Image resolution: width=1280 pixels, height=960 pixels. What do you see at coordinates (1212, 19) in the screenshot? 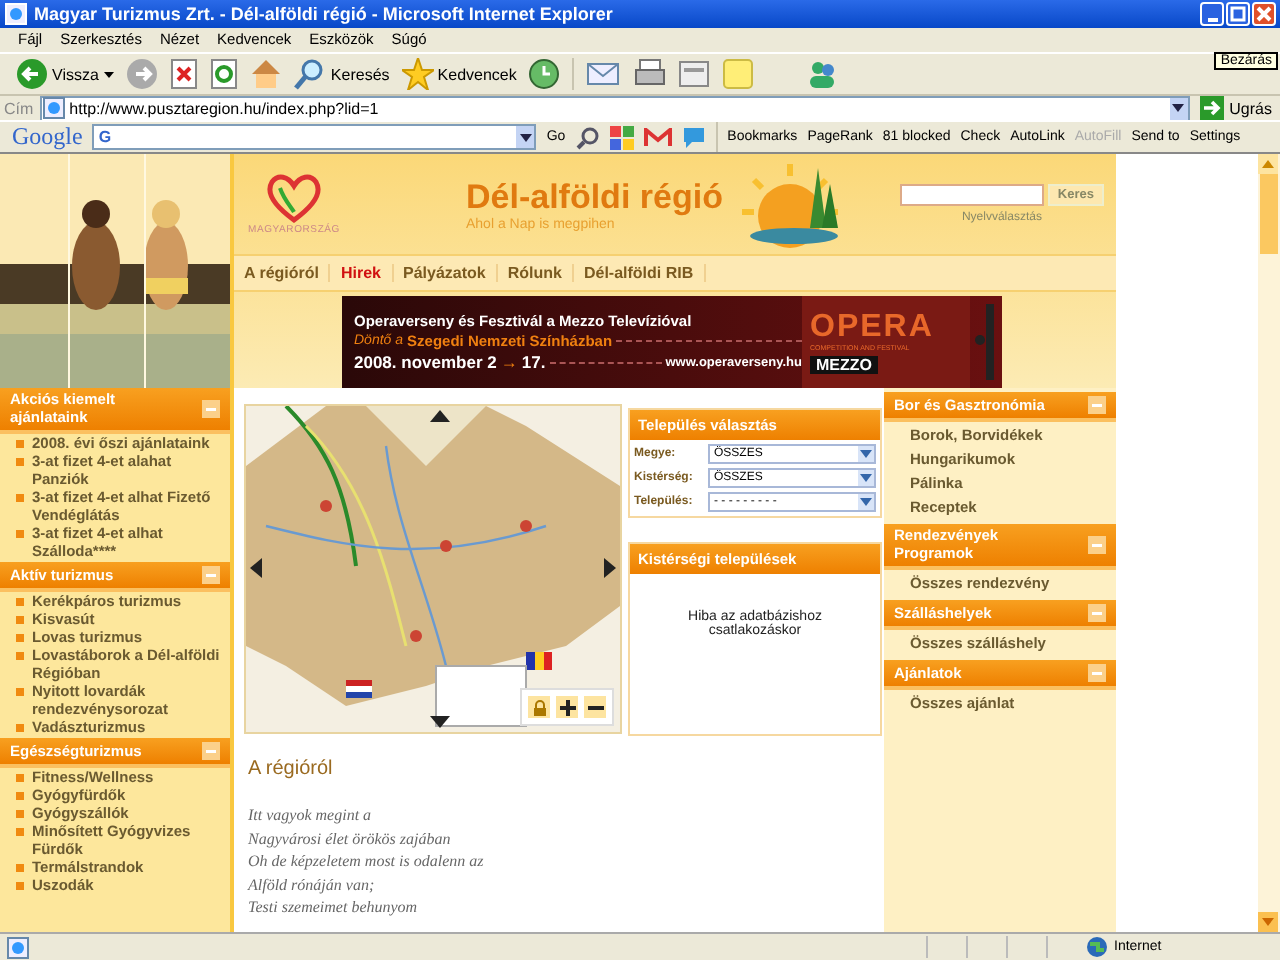
I see `minimize-icon` at bounding box center [1212, 19].